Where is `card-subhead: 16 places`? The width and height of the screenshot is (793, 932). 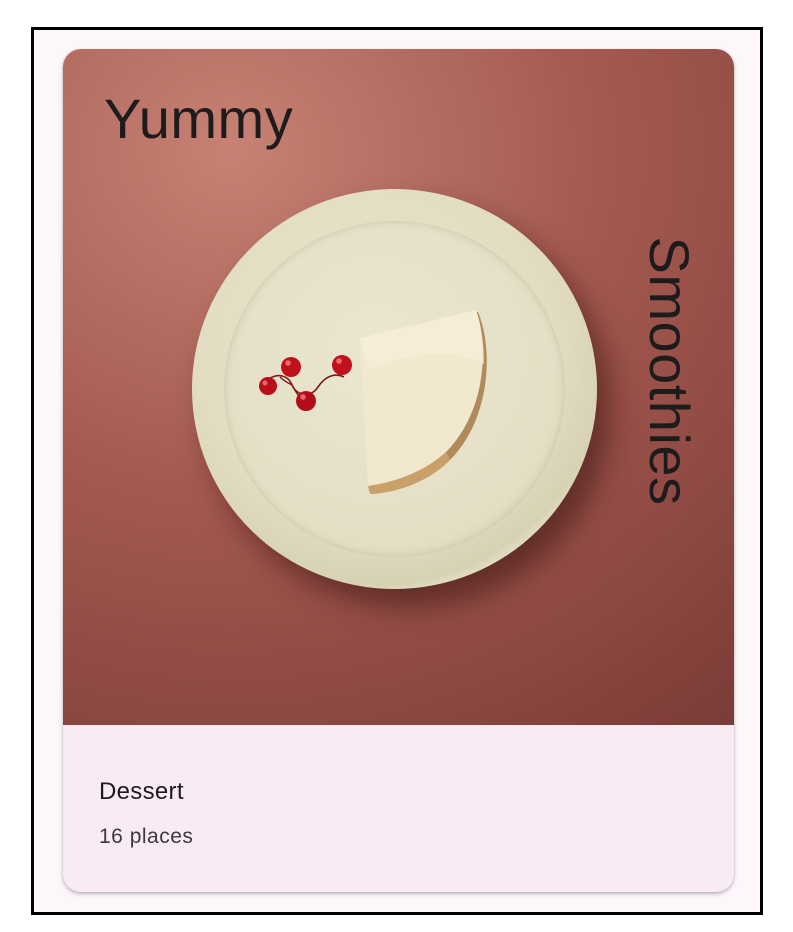
card-subhead: 16 places is located at coordinates (146, 836).